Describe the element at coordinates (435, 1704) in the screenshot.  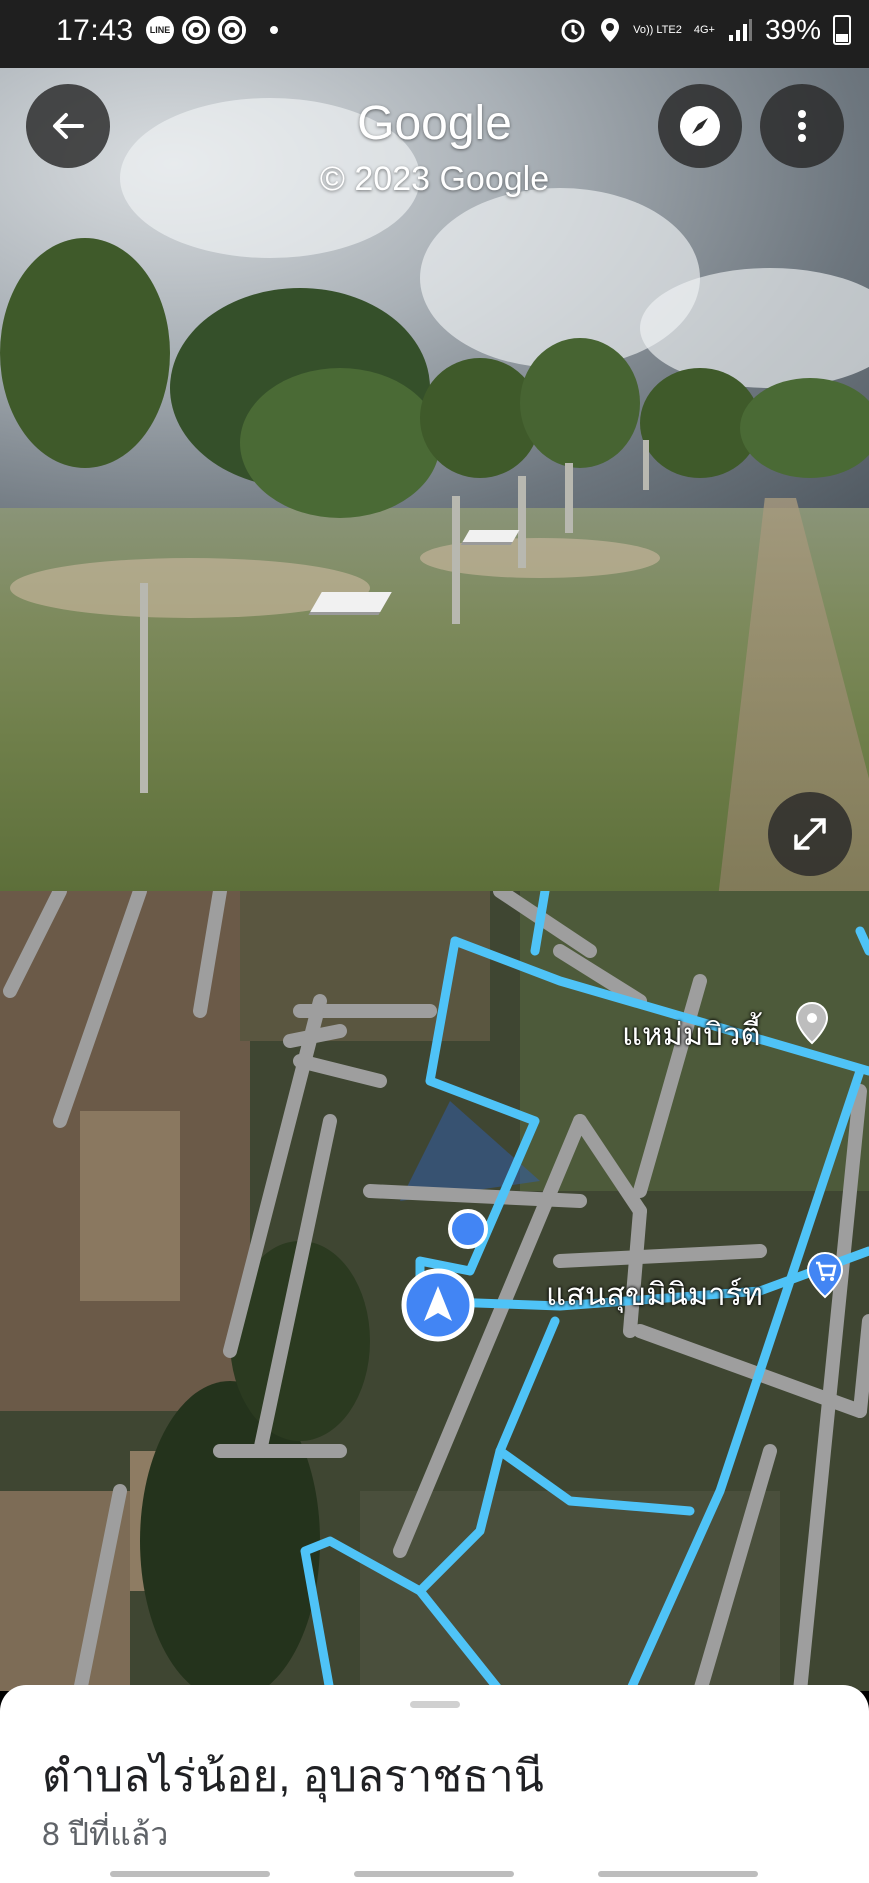
I see `drag-handle` at that location.